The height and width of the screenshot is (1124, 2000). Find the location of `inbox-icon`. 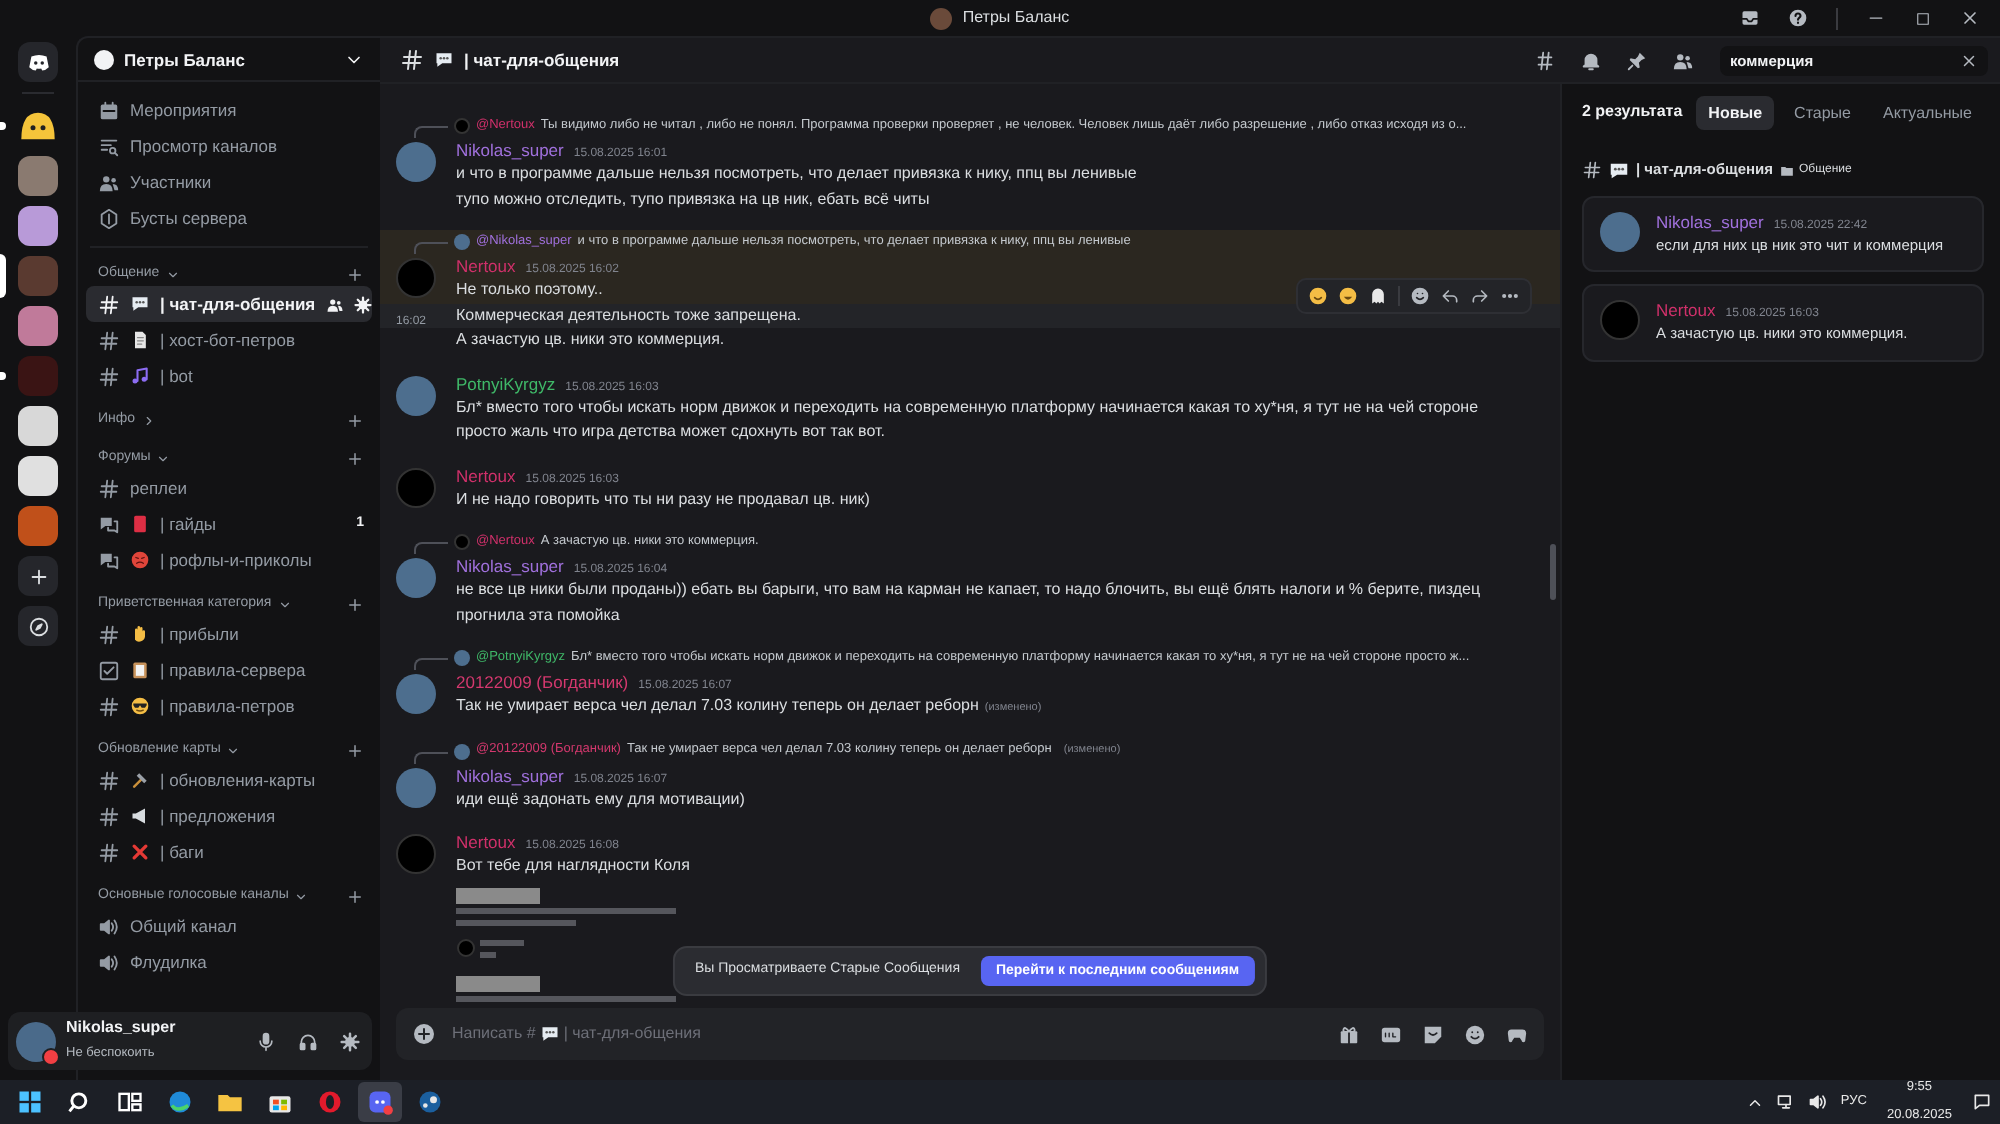

inbox-icon is located at coordinates (1750, 18).